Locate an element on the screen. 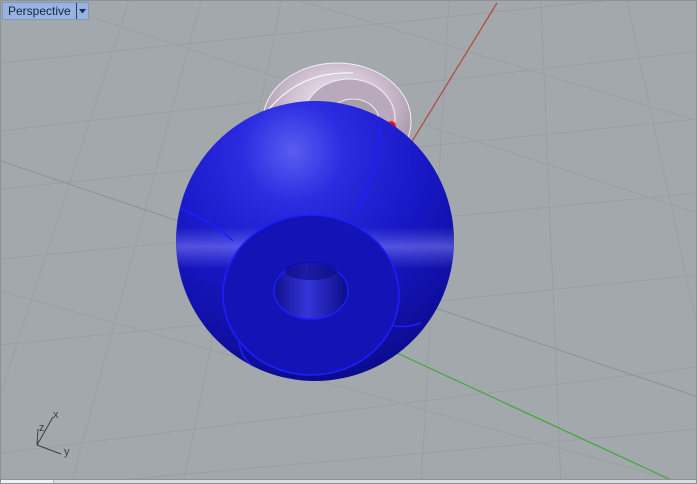 Image resolution: width=697 pixels, height=484 pixels. x-axis-label: x is located at coordinates (56, 415).